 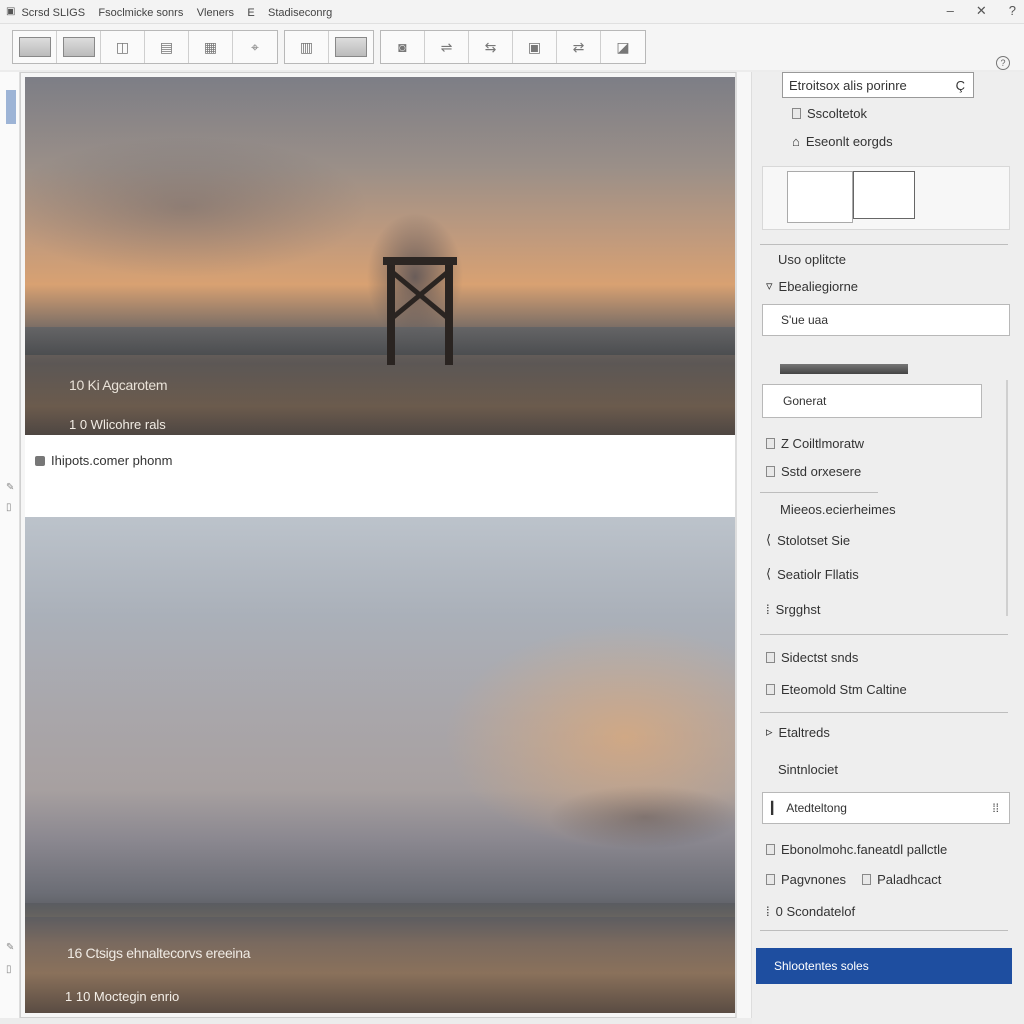 What do you see at coordinates (856, 849) in the screenshot?
I see `panel-item-n: Ebonolmohc.faneatdl pallctle` at bounding box center [856, 849].